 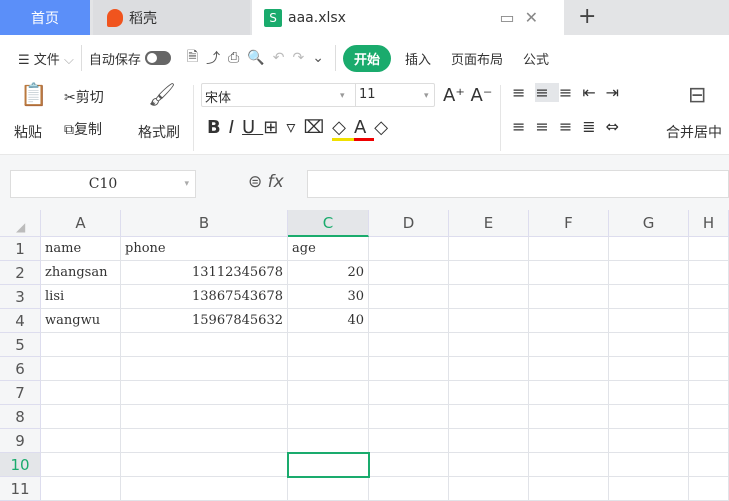 What do you see at coordinates (328, 249) in the screenshot?
I see `cell-C1: age` at bounding box center [328, 249].